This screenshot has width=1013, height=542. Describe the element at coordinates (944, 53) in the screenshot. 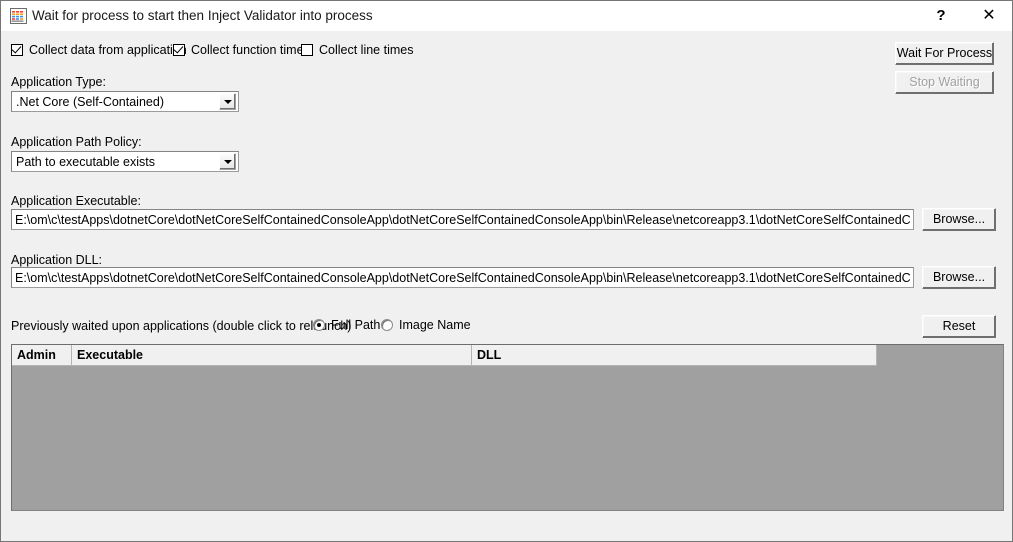

I see `wait-for-process-button: Wait For Process` at that location.